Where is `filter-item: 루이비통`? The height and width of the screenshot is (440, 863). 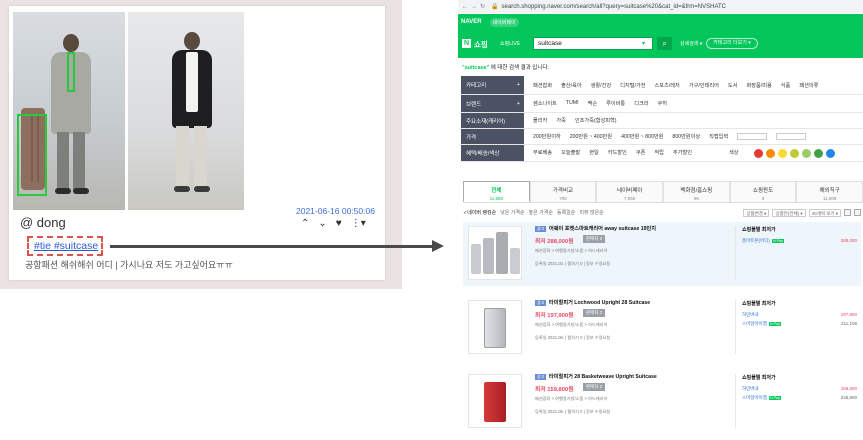
filter-item: 루이비통 is located at coordinates (615, 103).